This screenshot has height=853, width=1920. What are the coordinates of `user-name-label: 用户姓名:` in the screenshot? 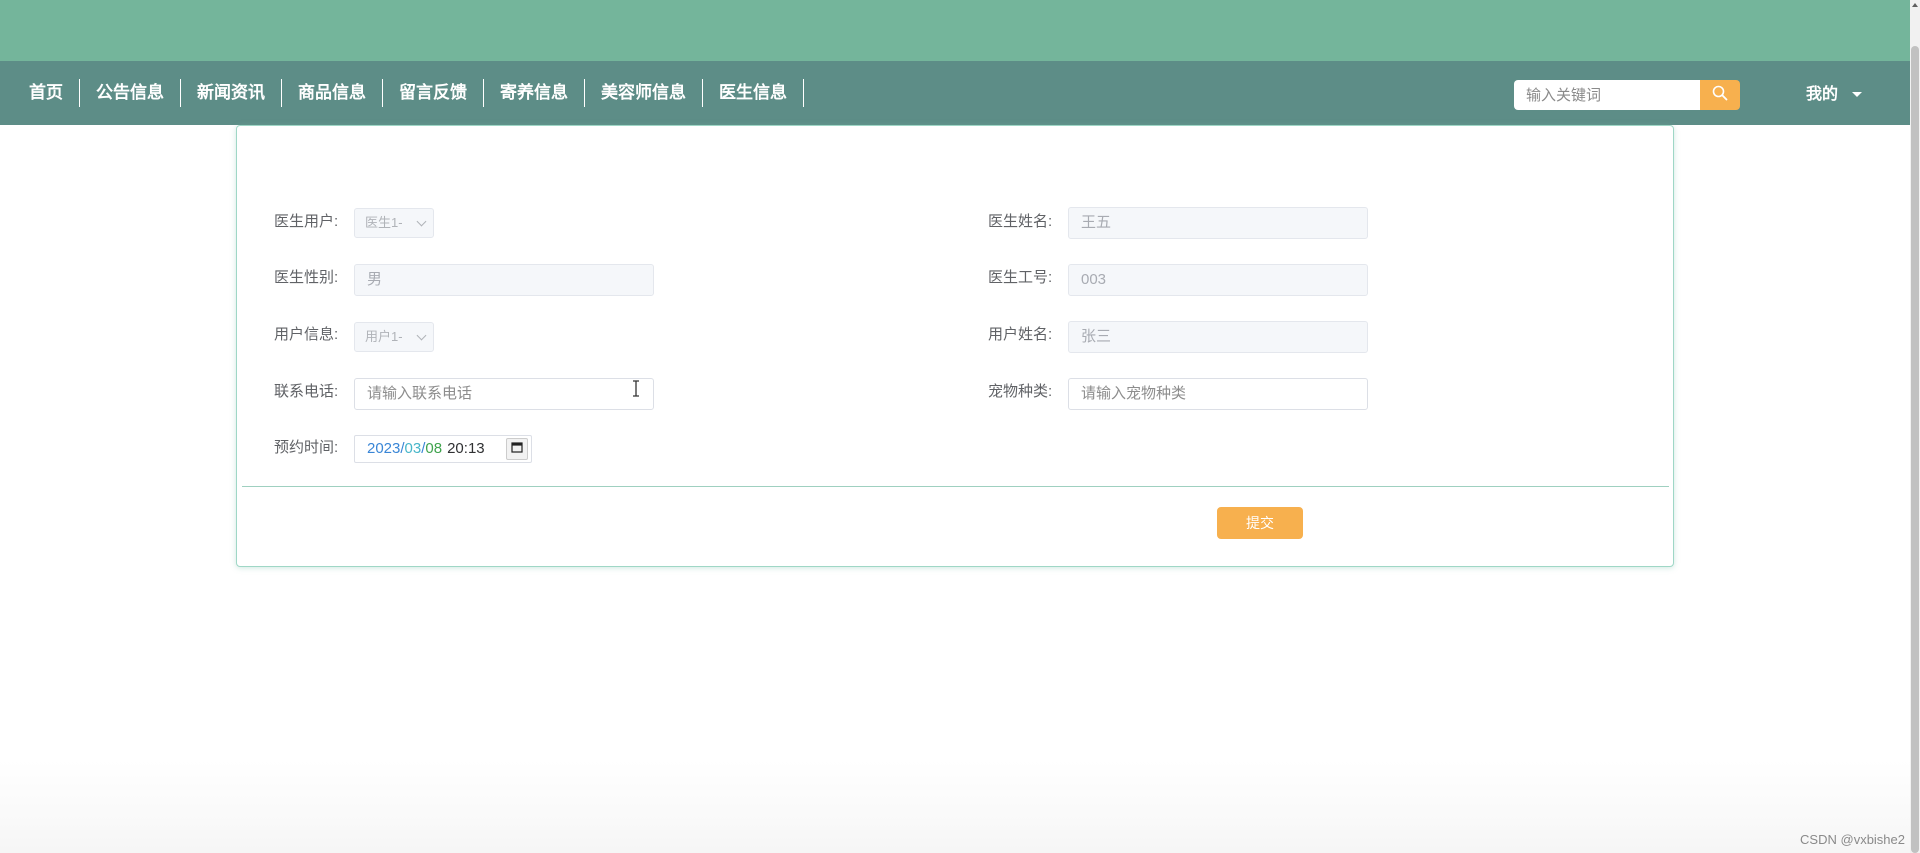 It's located at (1020, 334).